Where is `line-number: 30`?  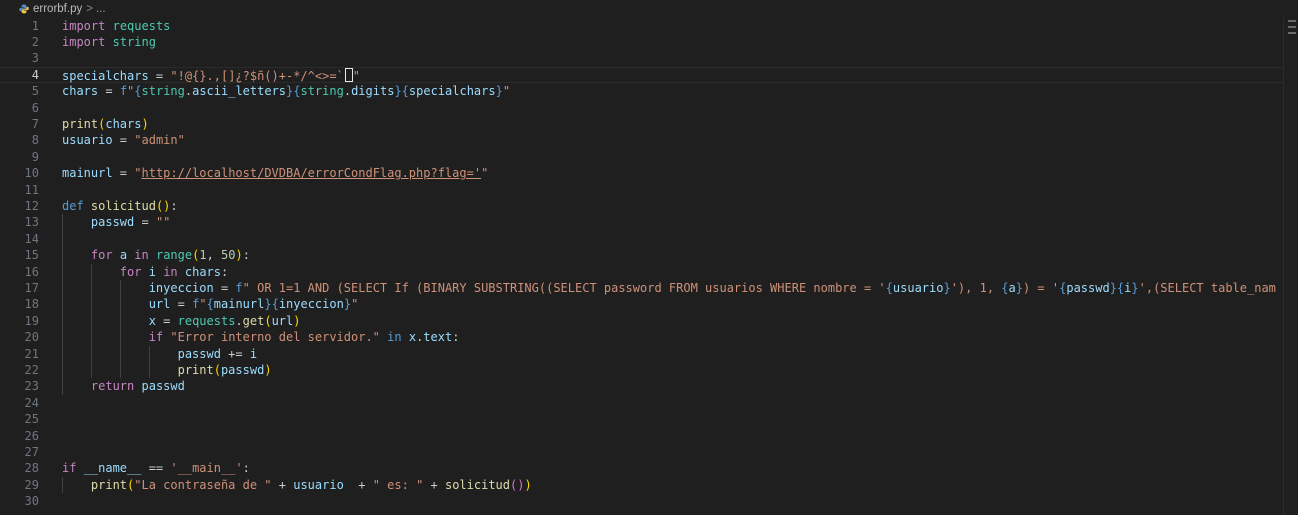
line-number: 30 is located at coordinates (31, 501).